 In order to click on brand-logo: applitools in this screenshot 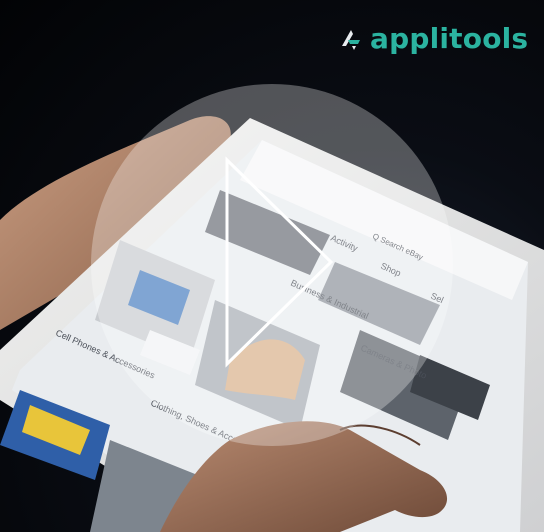, I will do `click(433, 38)`.